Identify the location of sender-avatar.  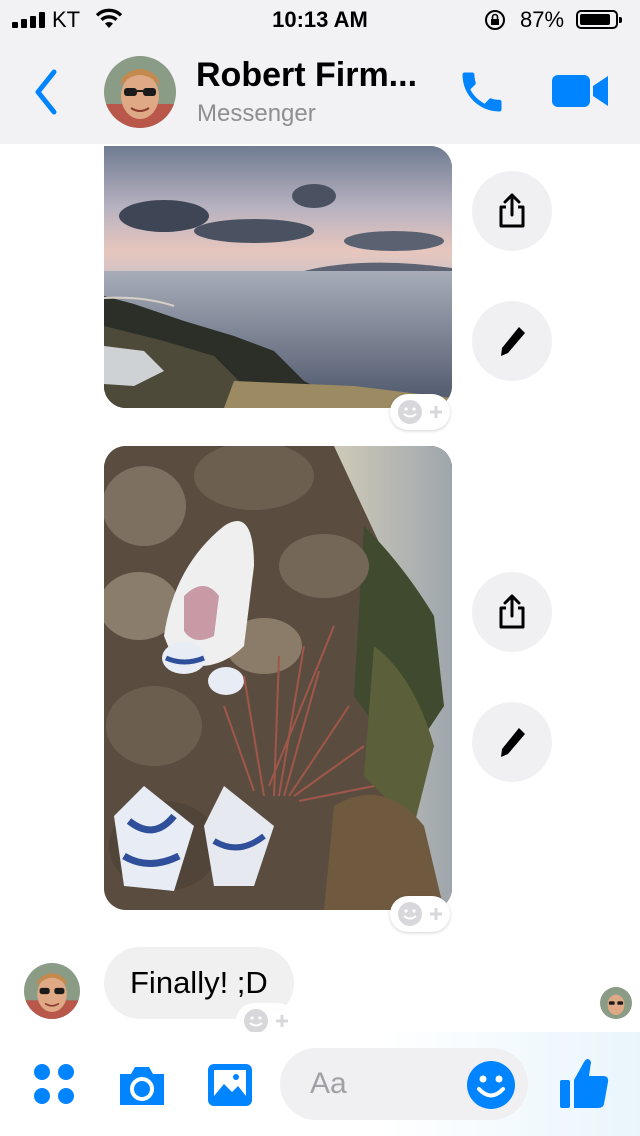
(52, 991).